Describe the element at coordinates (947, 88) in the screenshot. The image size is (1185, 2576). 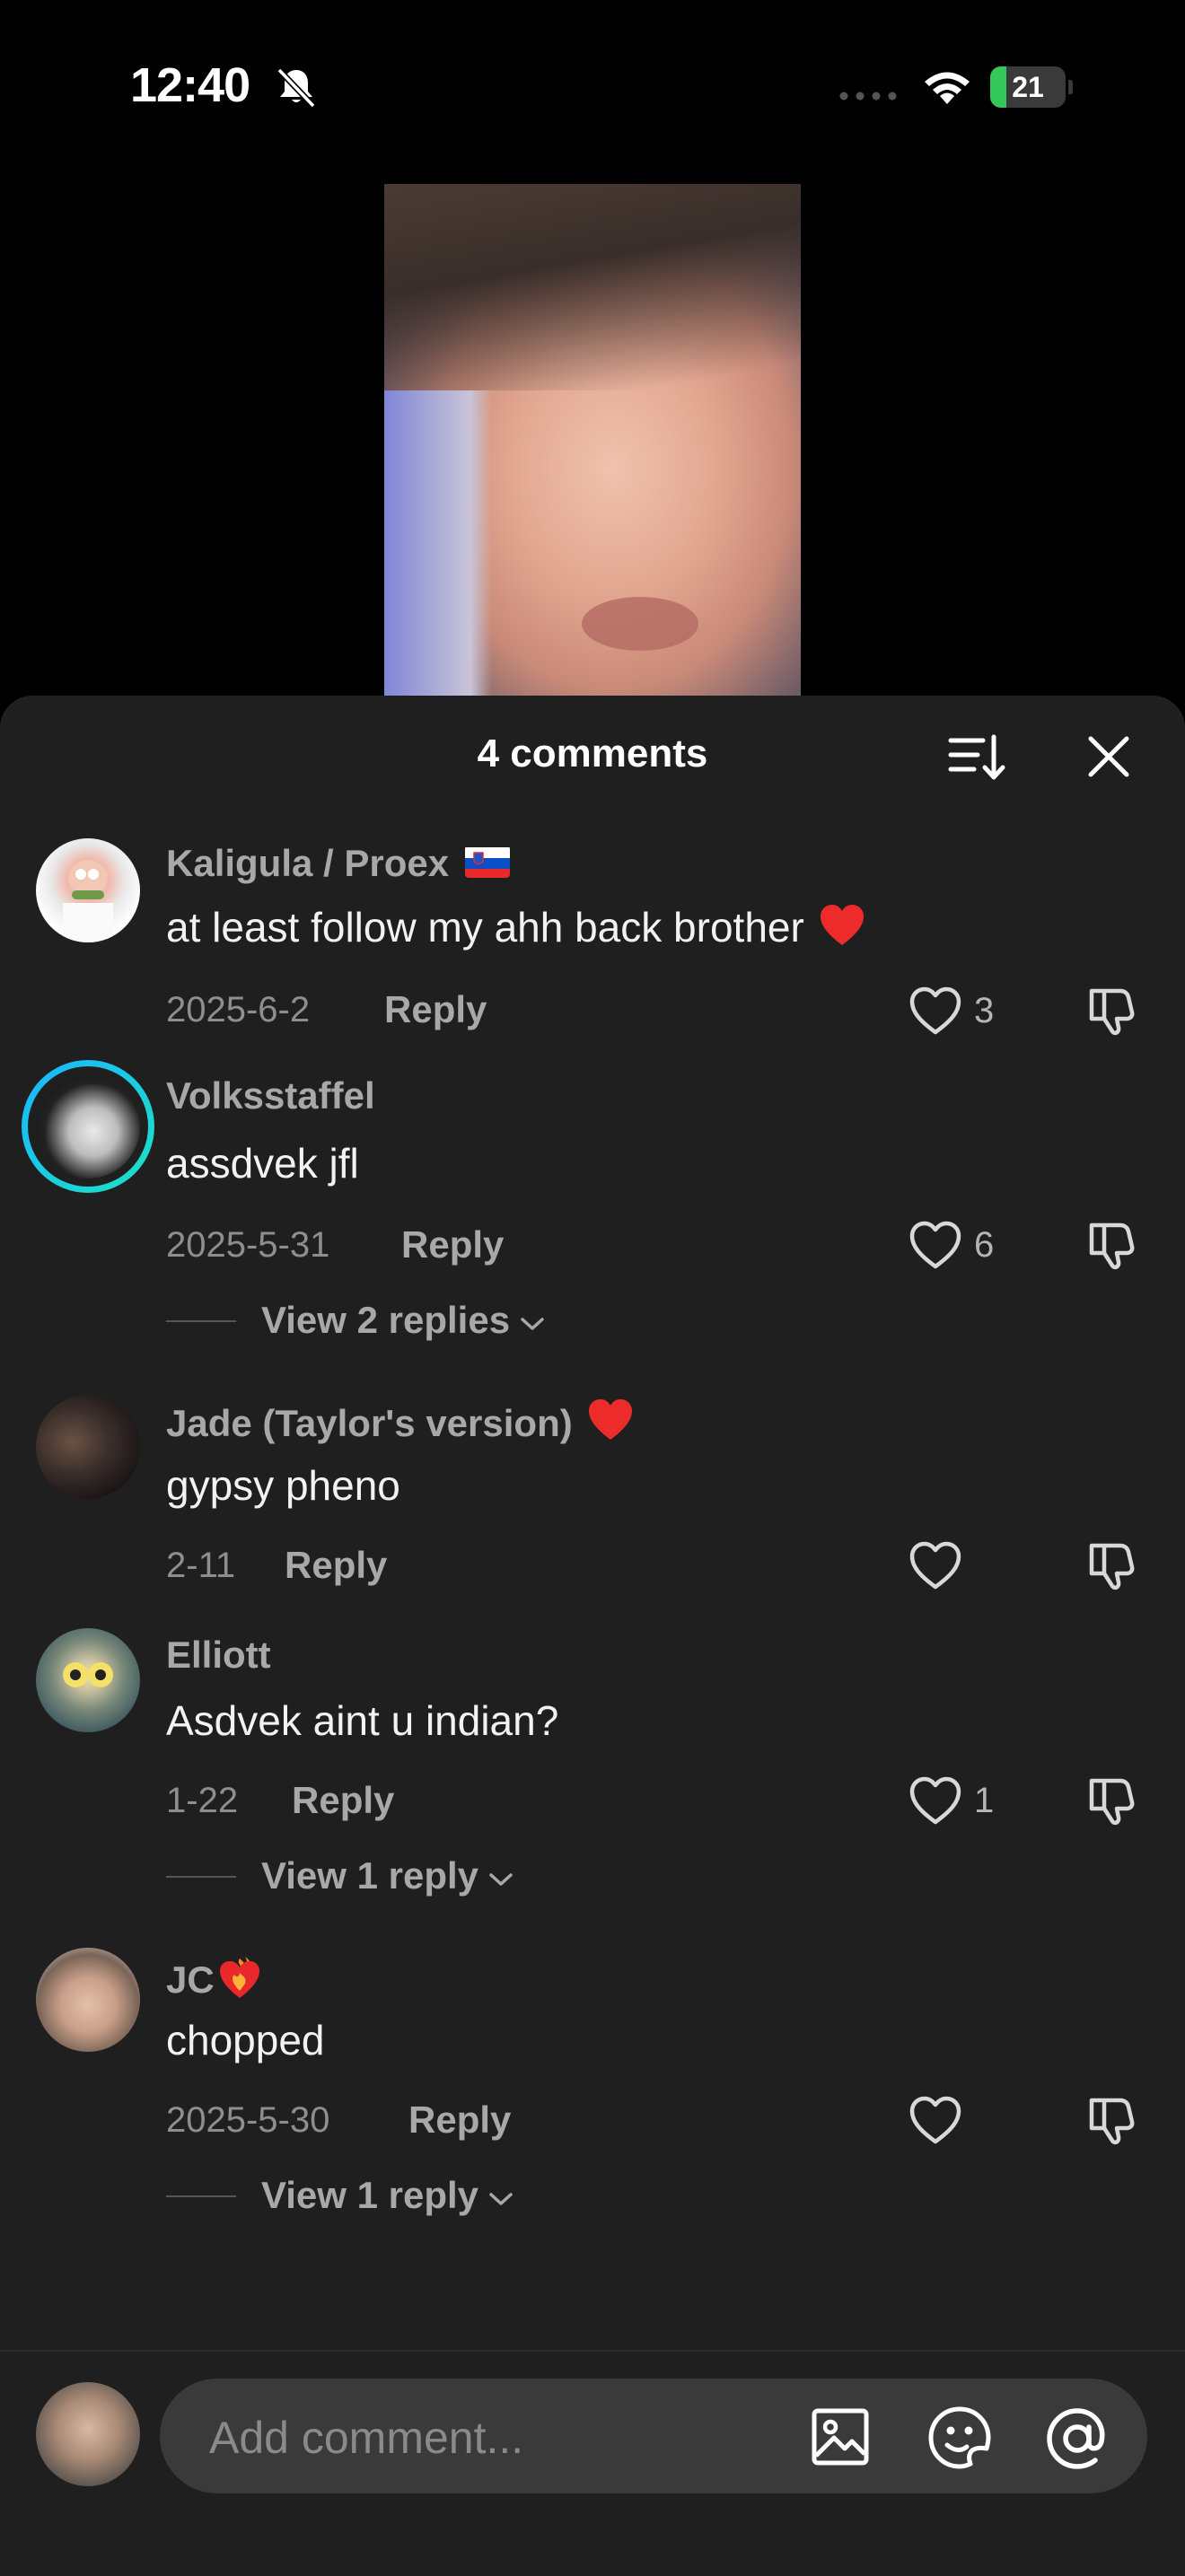
I see `wifi-icon` at that location.